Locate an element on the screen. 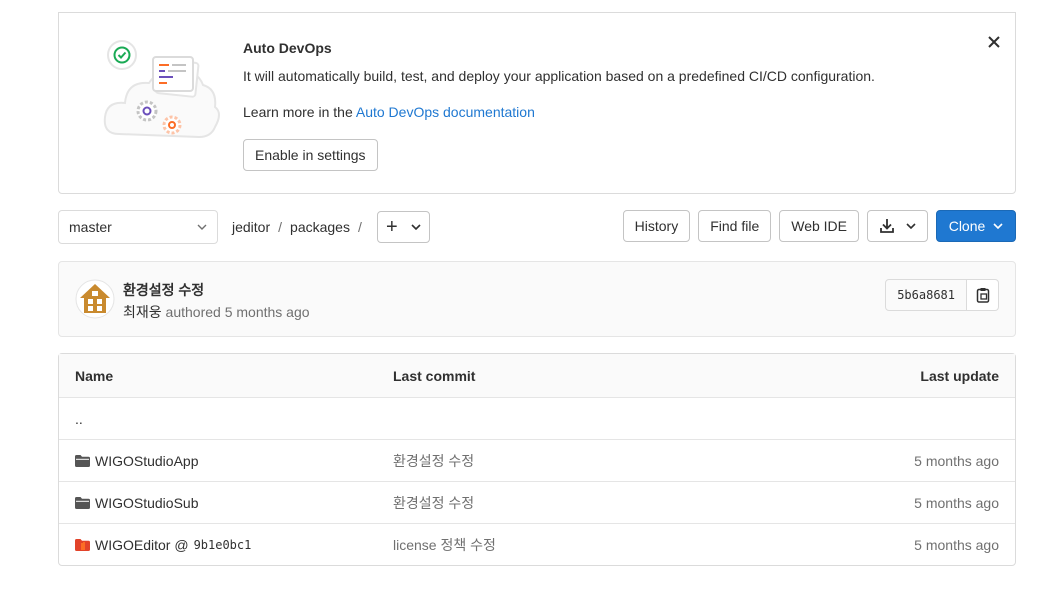 This screenshot has height=598, width=1055. banner-title: Auto DevOps is located at coordinates (287, 48).